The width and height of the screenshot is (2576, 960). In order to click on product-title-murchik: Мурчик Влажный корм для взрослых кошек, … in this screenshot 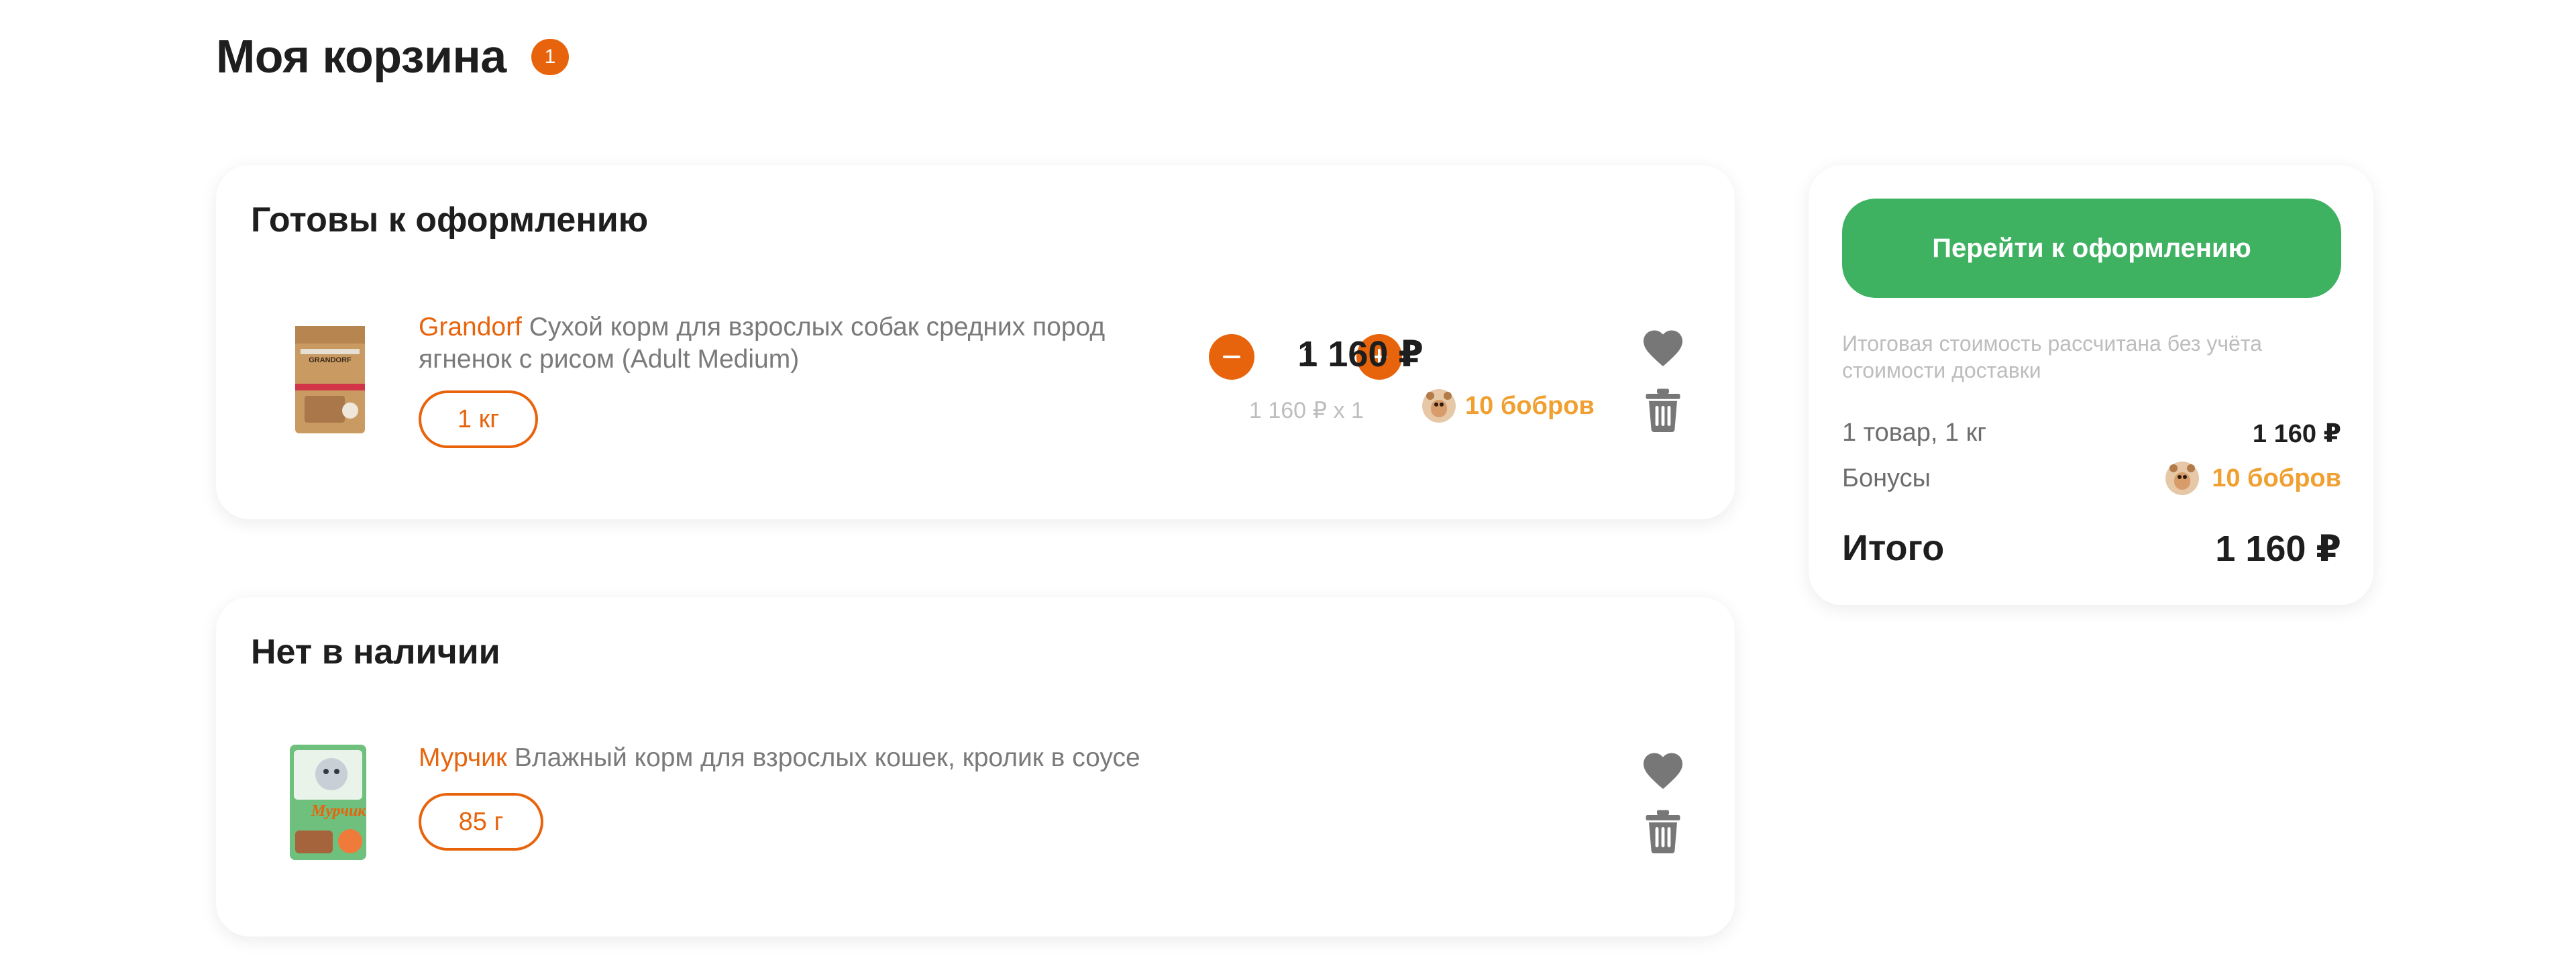, I will do `click(855, 758)`.